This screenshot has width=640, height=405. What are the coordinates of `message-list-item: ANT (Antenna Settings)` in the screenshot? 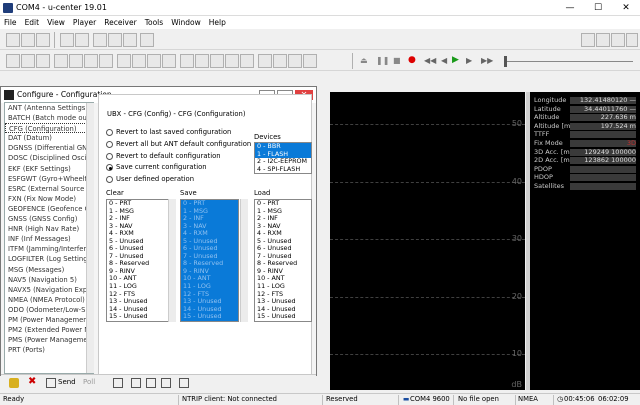 It's located at (49, 108).